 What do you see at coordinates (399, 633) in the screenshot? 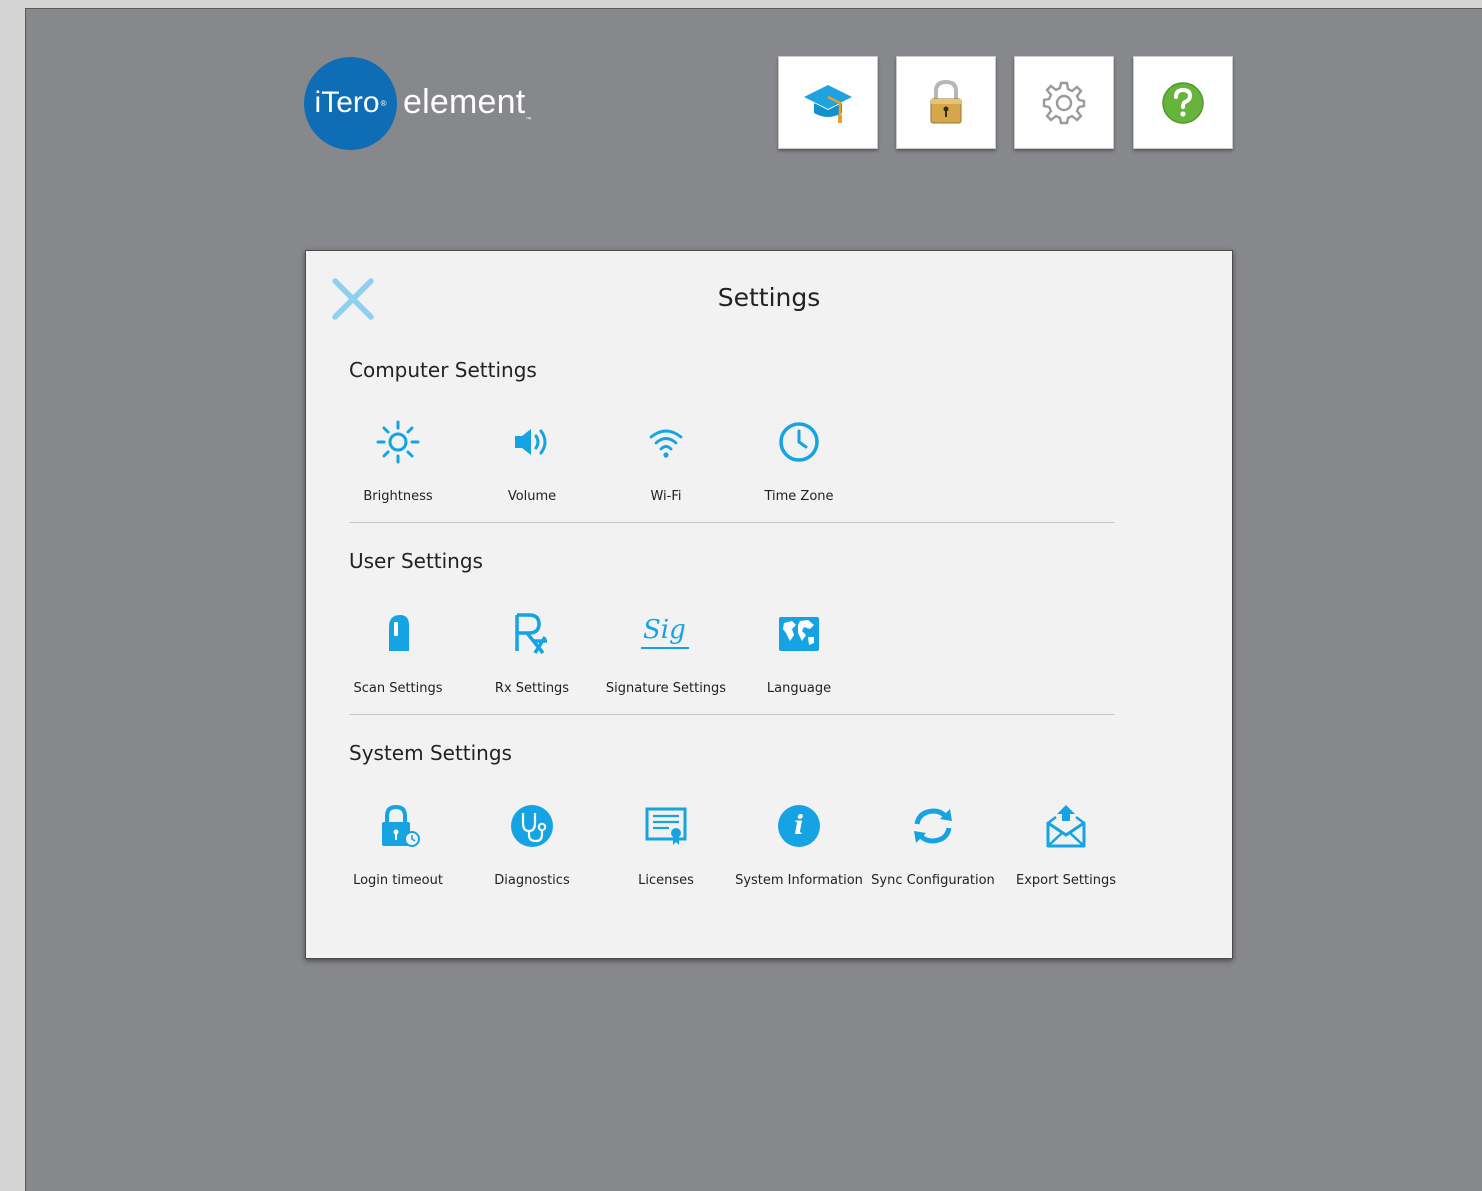
I see `scanner-wand-icon` at bounding box center [399, 633].